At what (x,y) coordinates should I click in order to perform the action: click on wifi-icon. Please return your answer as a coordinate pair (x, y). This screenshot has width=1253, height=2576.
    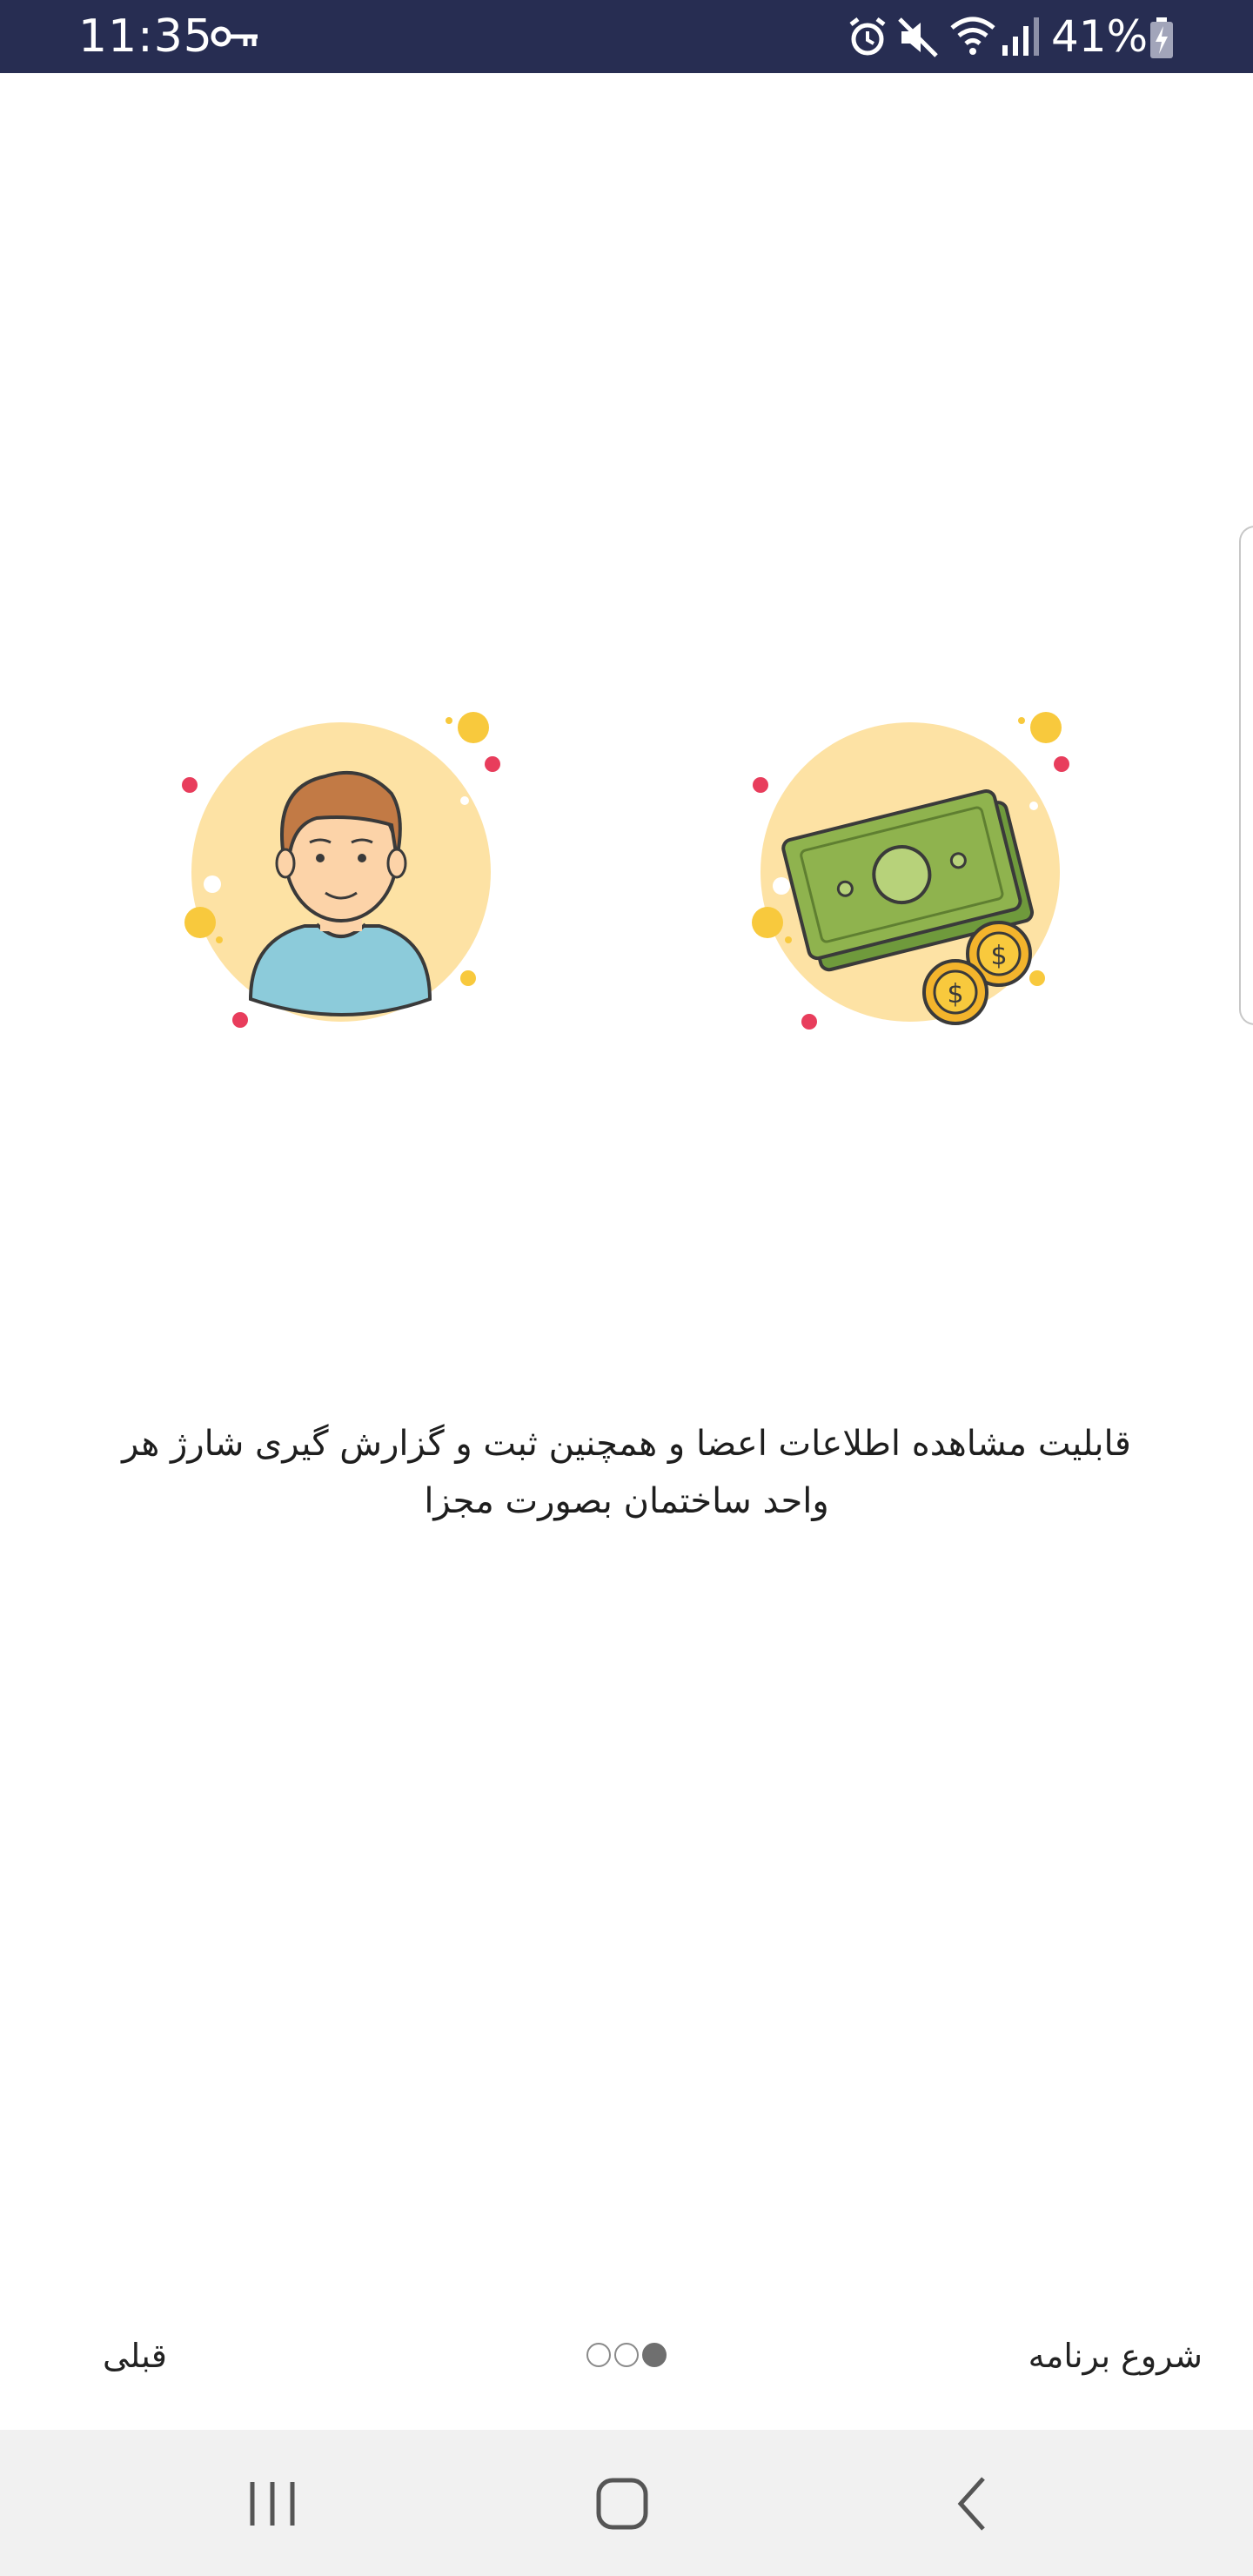
    Looking at the image, I should click on (972, 36).